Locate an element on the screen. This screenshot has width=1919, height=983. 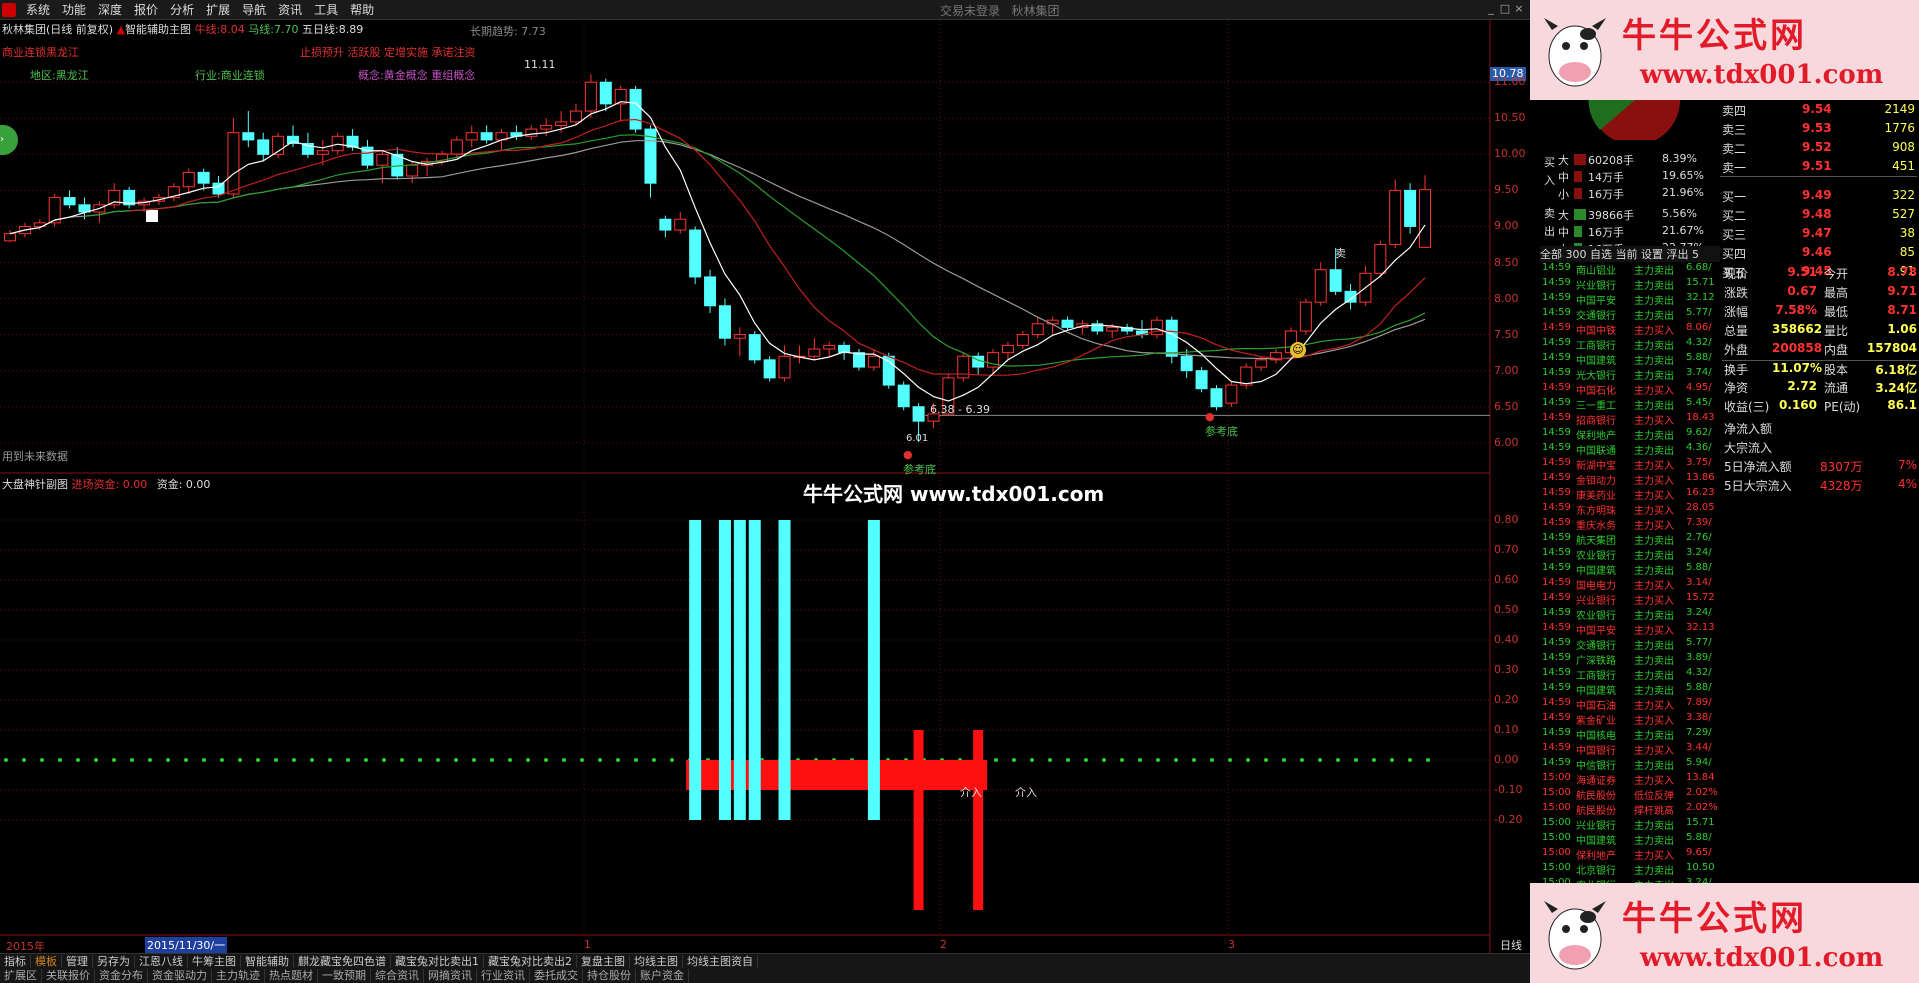
indicator-tab: 麒龙藏宝免四色谱 is located at coordinates (342, 962).